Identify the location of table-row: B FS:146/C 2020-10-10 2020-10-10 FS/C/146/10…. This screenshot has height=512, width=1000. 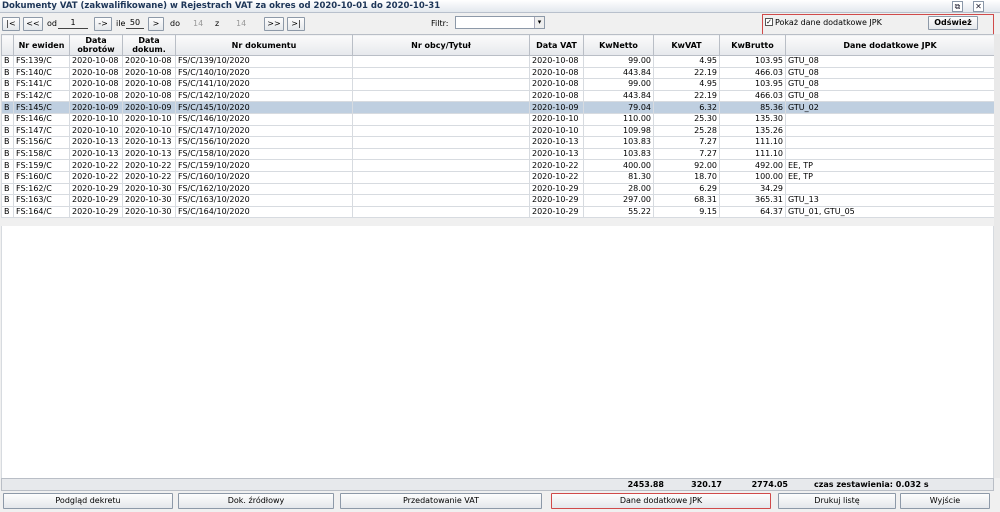
(498, 119).